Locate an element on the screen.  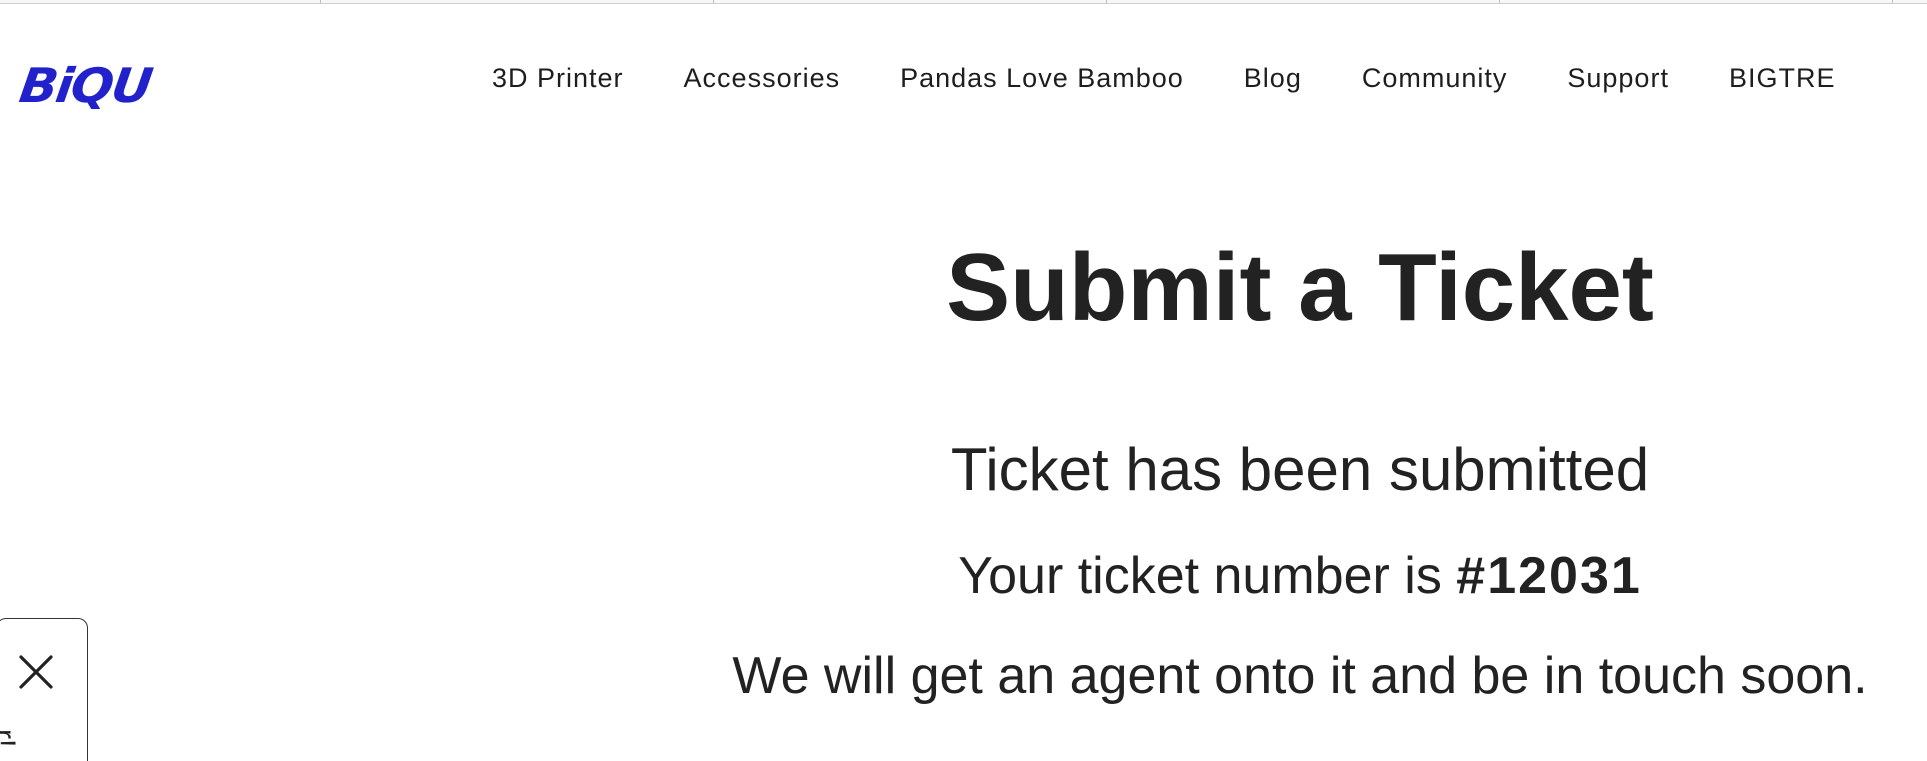
close-icon is located at coordinates (36, 672).